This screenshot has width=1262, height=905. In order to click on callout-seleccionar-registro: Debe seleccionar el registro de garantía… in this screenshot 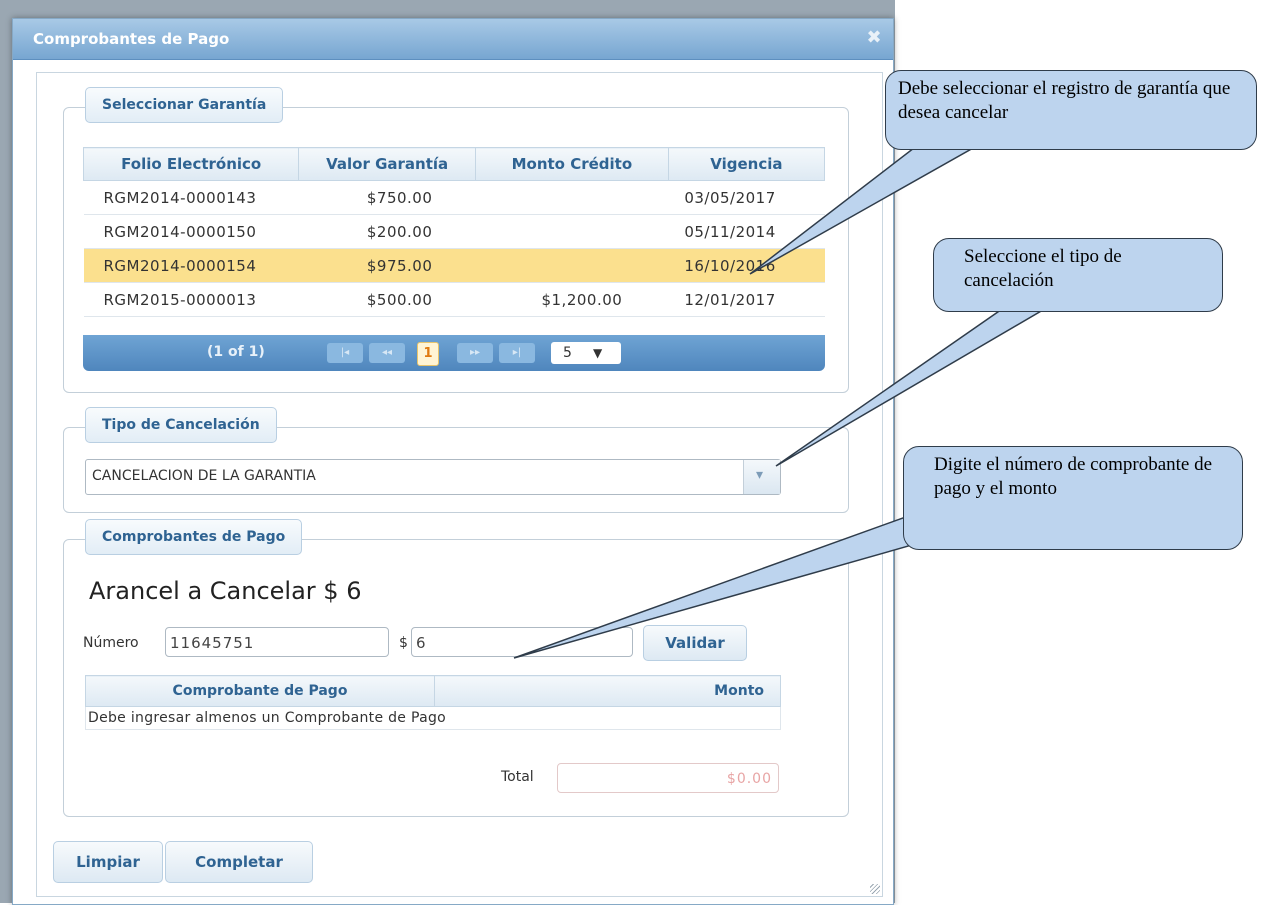, I will do `click(1071, 110)`.